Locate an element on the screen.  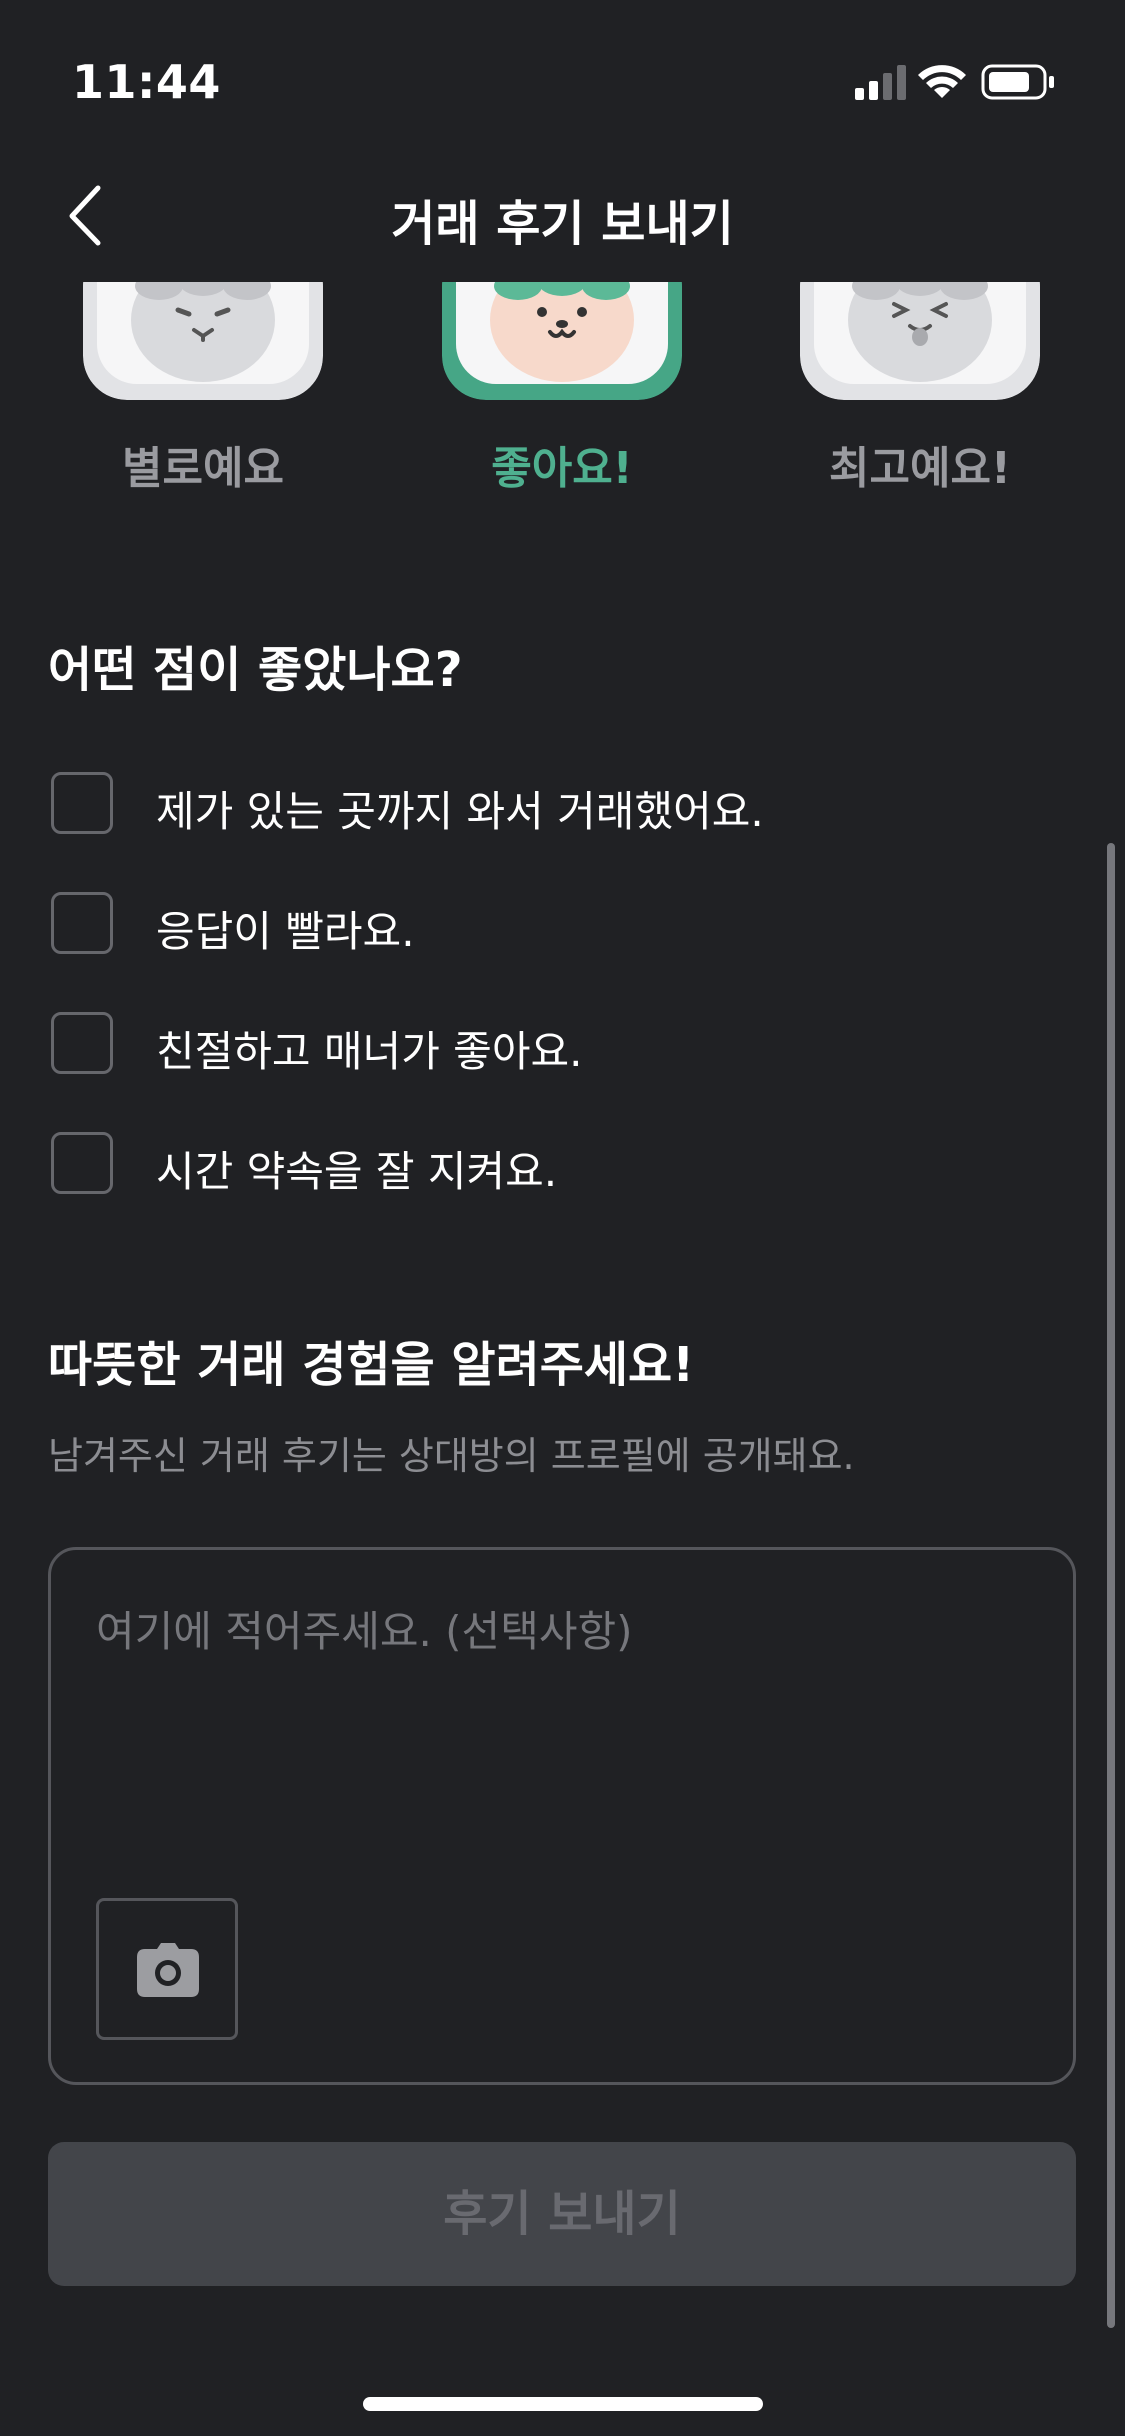
check-label: 응답이 빨라요. is located at coordinates (285, 931).